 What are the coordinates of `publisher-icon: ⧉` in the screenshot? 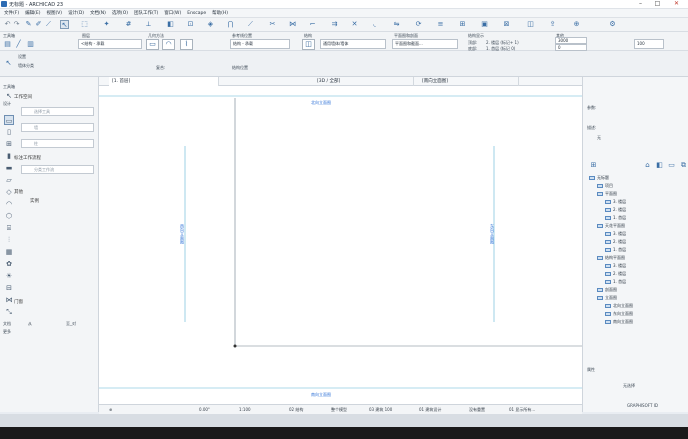 It's located at (683, 165).